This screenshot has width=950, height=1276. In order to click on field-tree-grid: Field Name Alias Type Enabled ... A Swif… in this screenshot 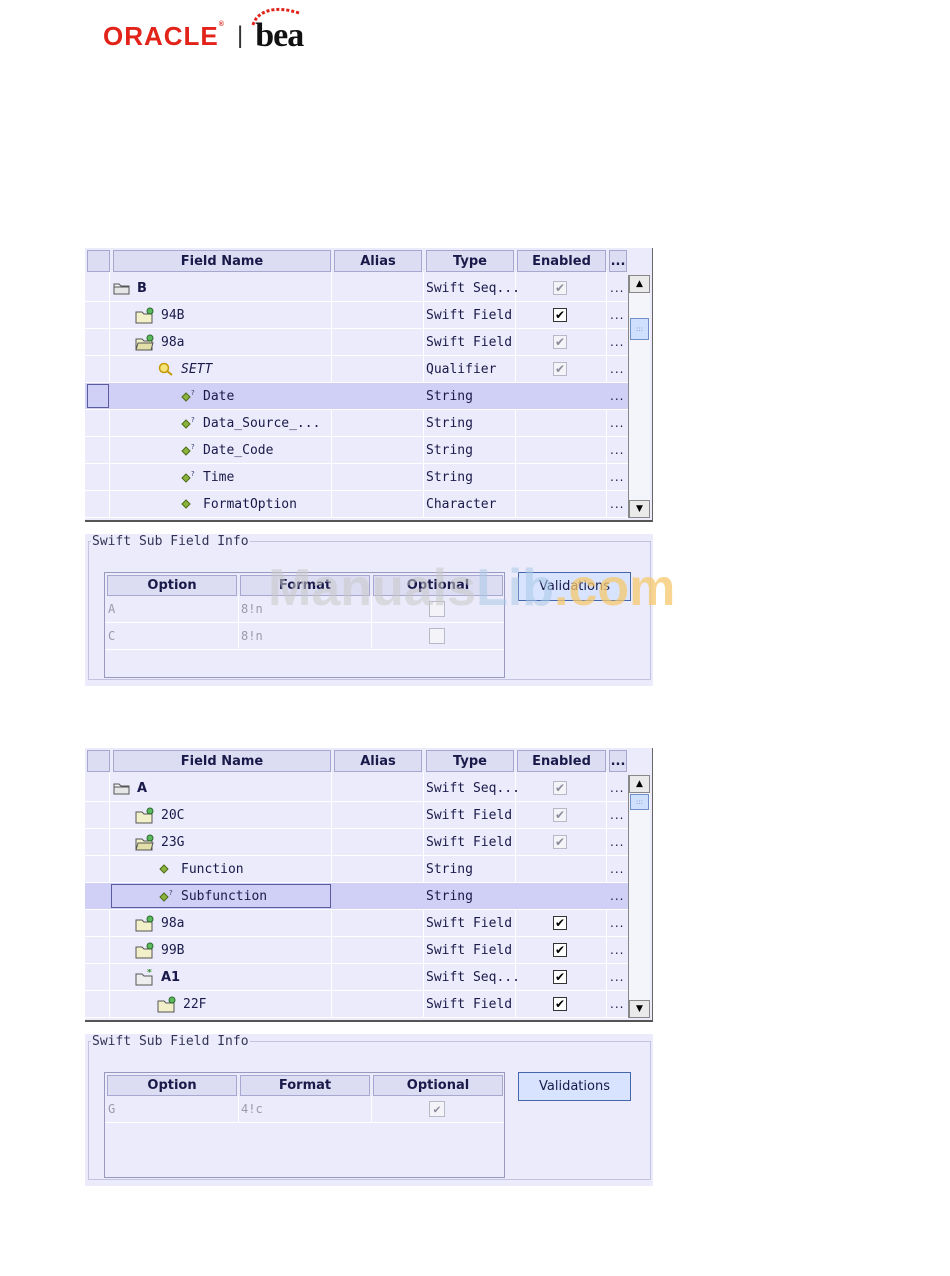, I will do `click(369, 885)`.